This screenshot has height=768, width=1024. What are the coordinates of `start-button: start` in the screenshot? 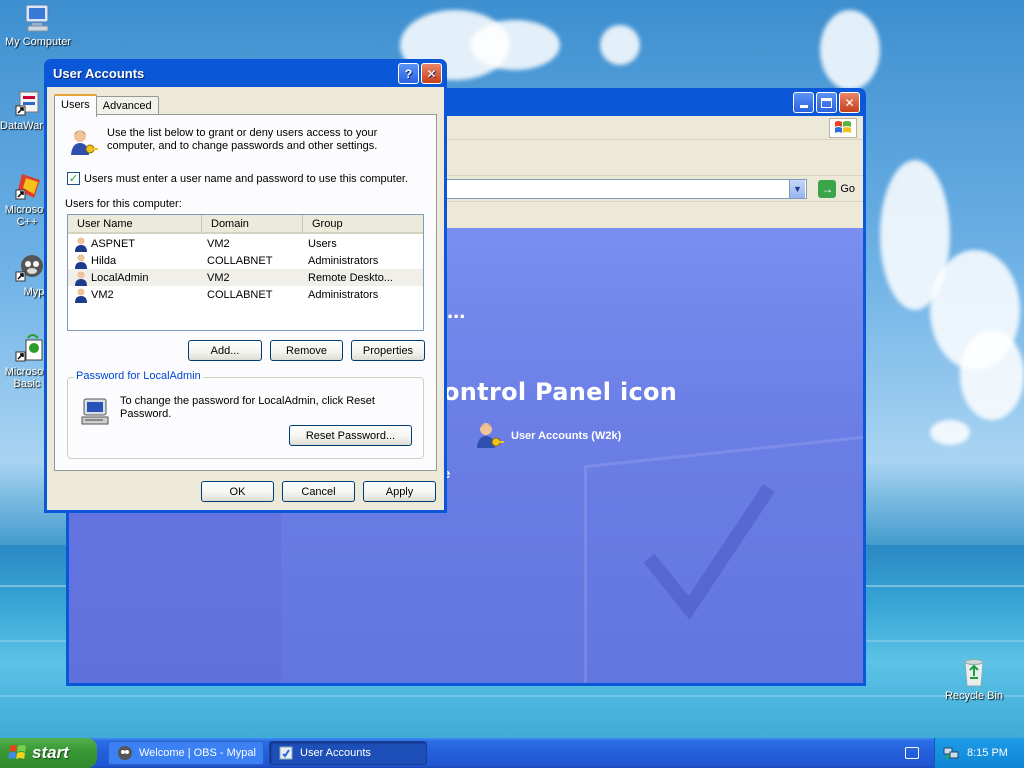 It's located at (48, 753).